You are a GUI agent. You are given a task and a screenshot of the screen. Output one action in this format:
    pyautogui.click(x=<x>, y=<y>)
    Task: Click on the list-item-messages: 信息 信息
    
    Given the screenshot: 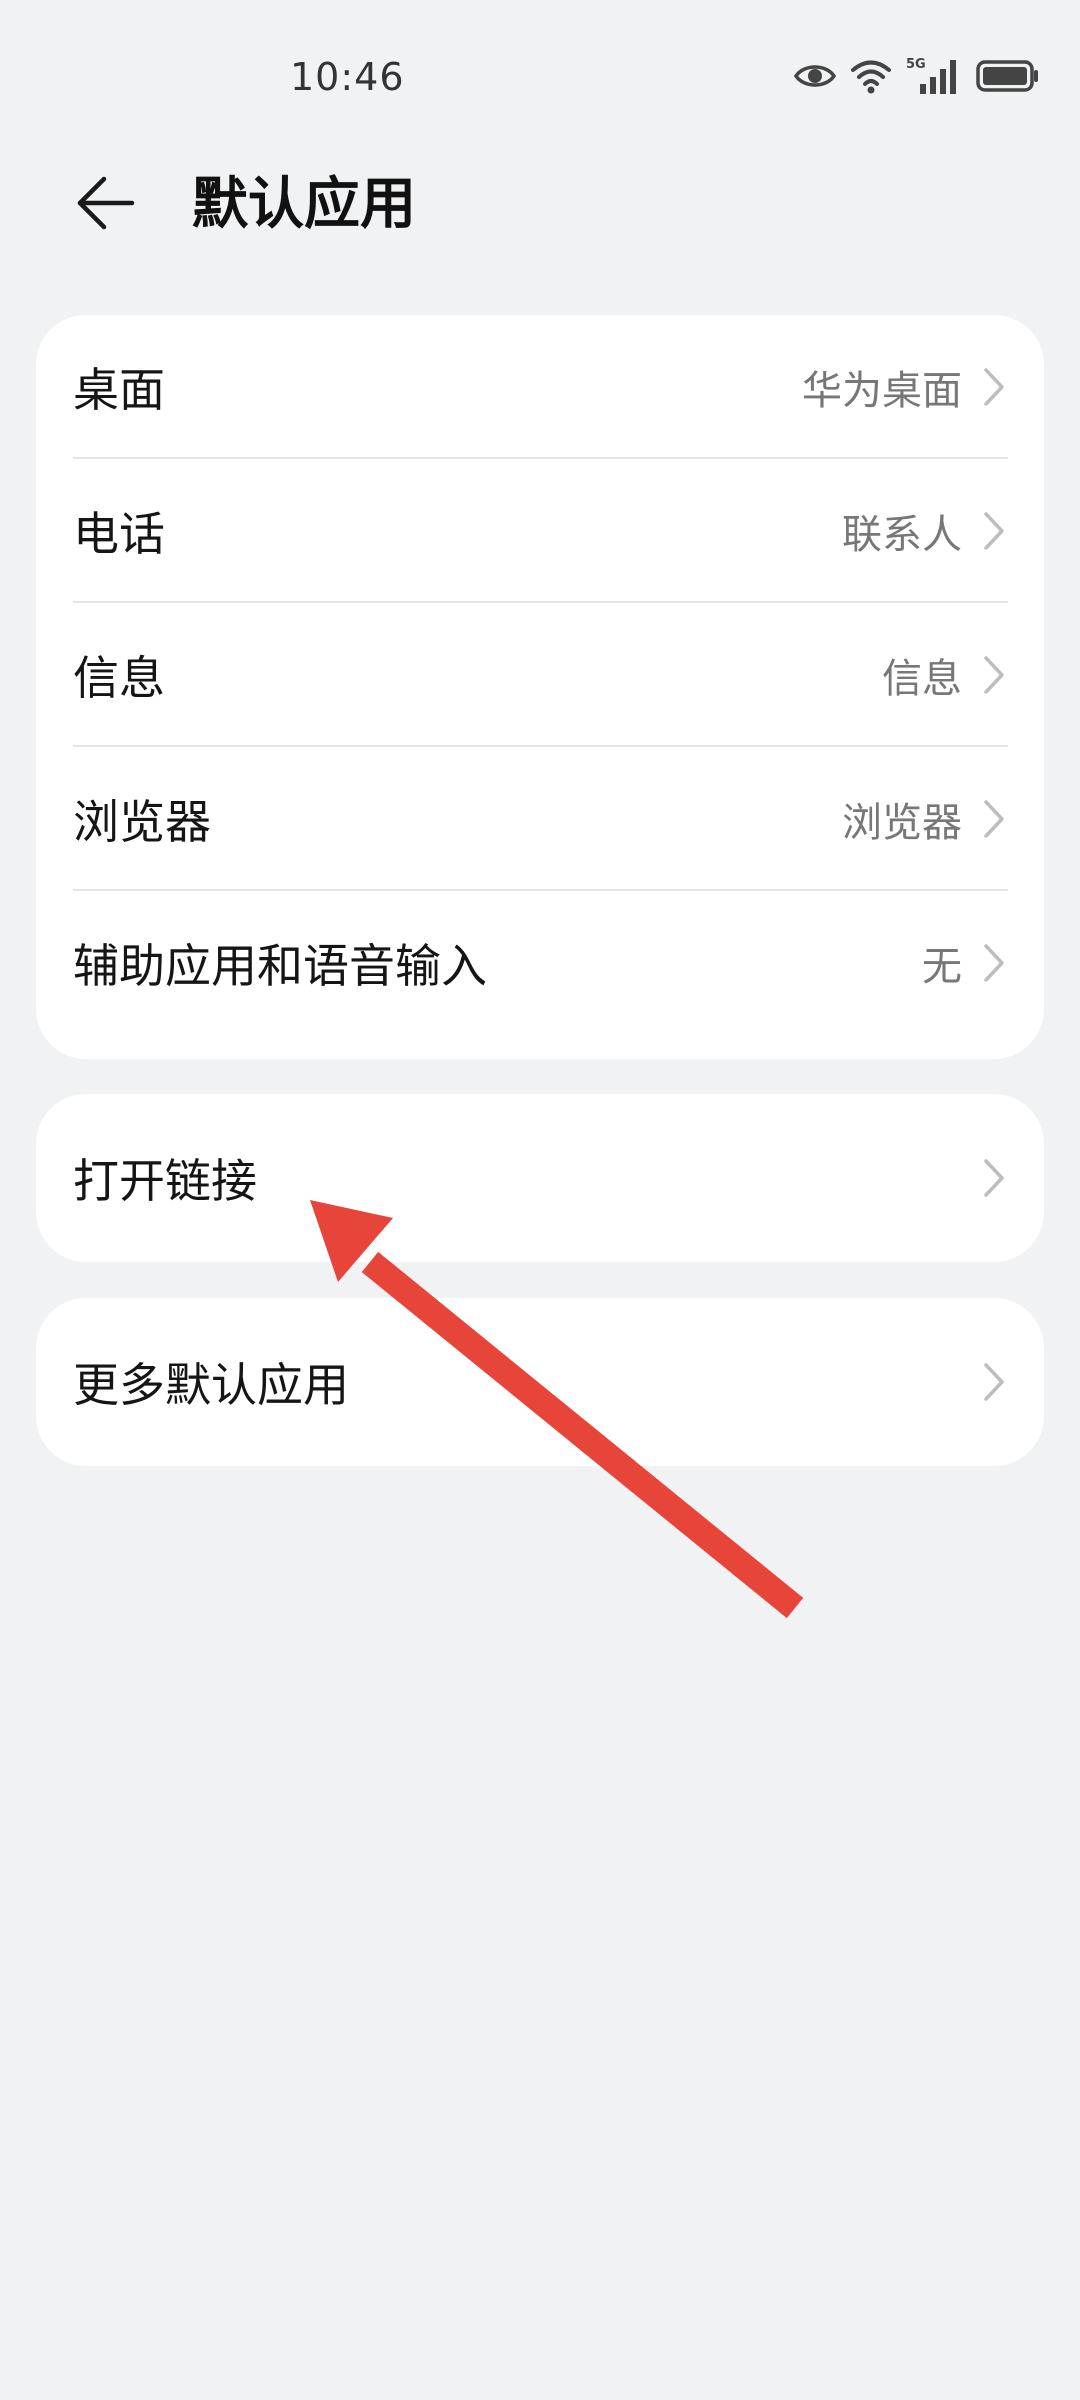 What is the action you would take?
    pyautogui.click(x=540, y=675)
    